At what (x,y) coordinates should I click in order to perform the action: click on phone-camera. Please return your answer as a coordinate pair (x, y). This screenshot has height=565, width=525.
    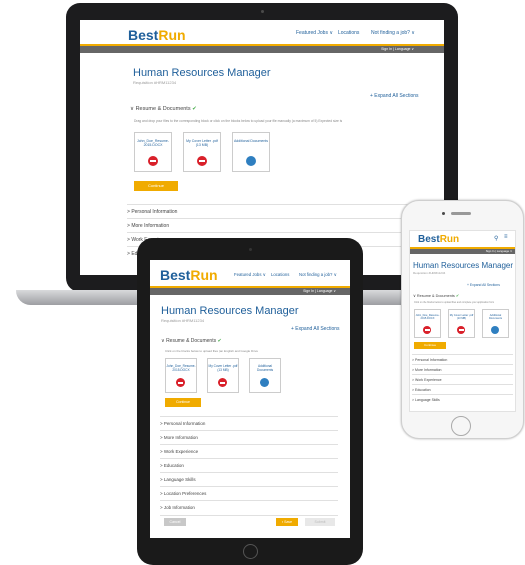
    Looking at the image, I should click on (443, 213).